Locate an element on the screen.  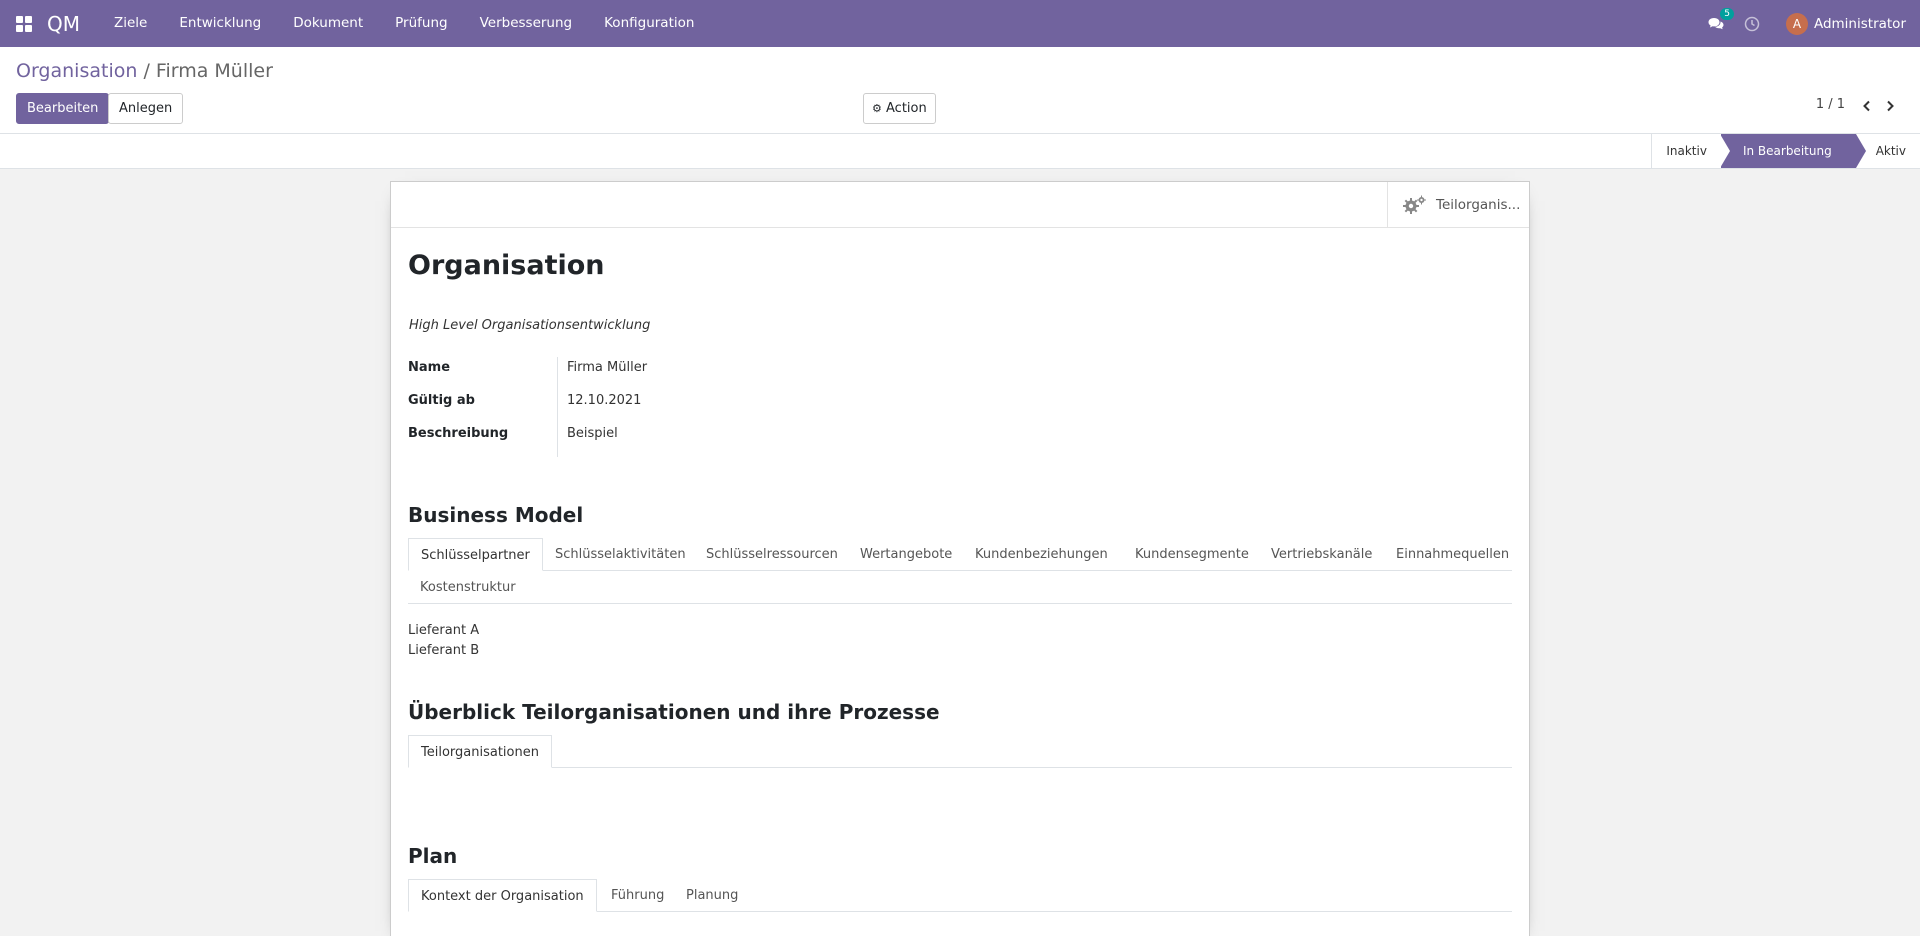
app-brand: QM is located at coordinates (63, 24).